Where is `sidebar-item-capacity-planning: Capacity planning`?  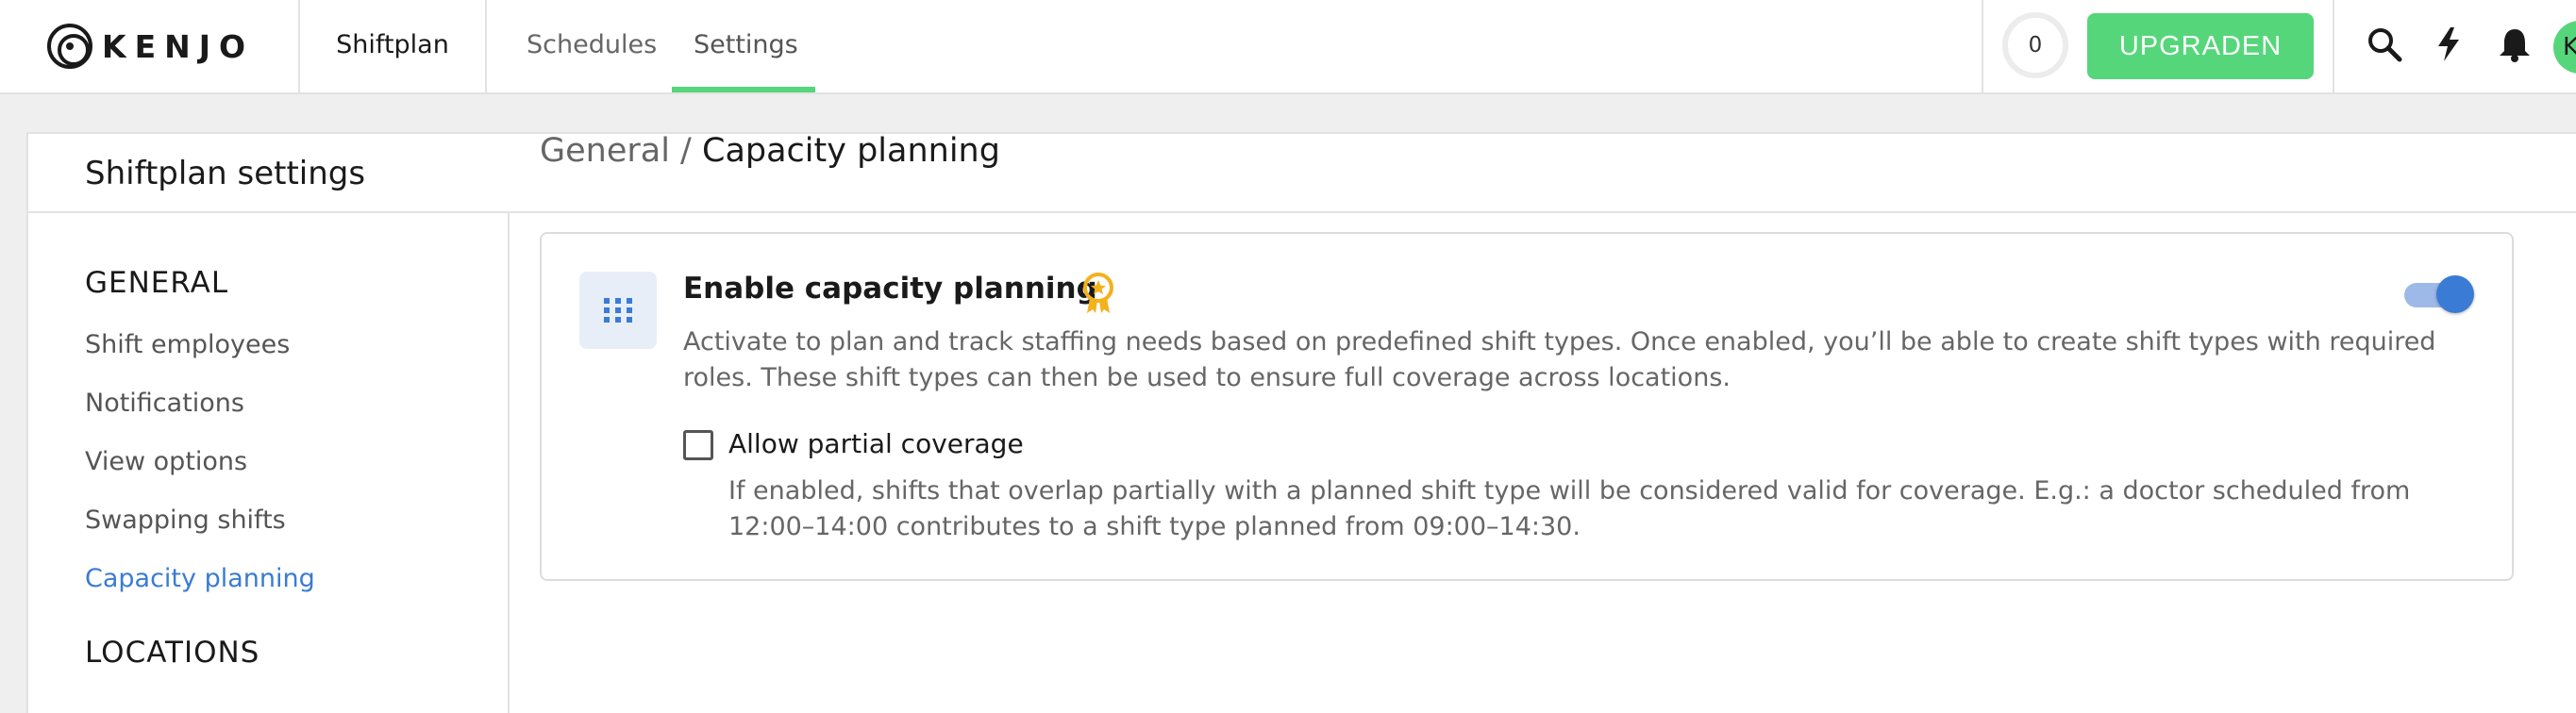
sidebar-item-capacity-planning: Capacity planning is located at coordinates (200, 578).